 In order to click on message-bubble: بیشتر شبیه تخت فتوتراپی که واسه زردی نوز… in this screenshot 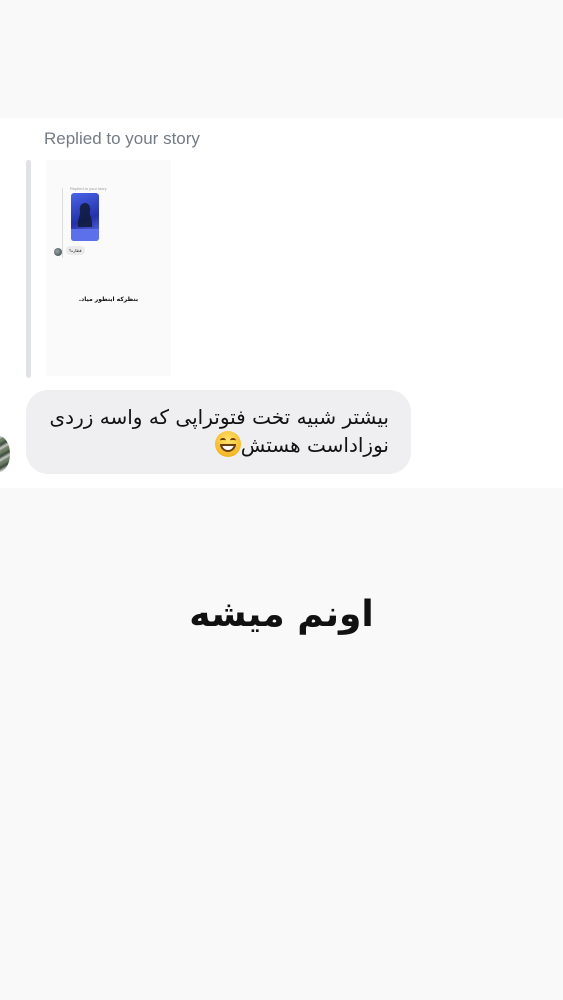, I will do `click(218, 432)`.